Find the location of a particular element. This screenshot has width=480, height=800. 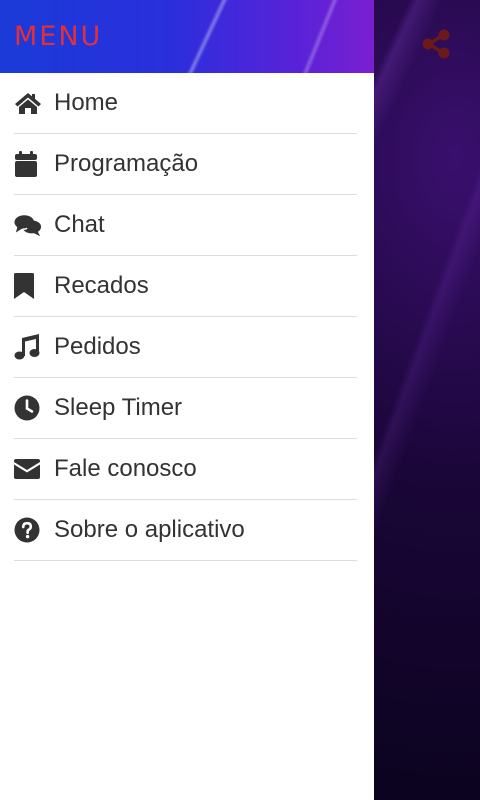

menu-item-sobre: Sobre o aplicativo is located at coordinates (185, 530).